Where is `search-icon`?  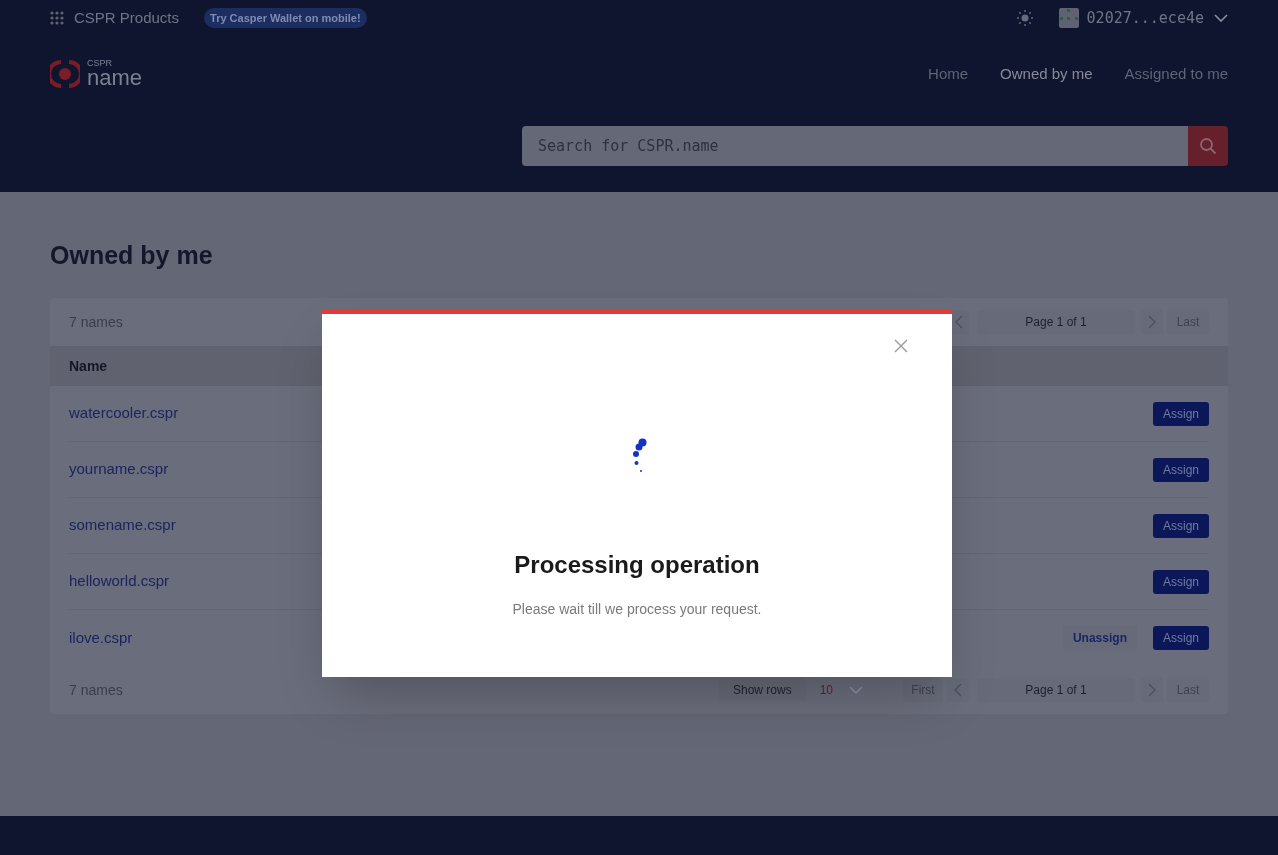
search-icon is located at coordinates (1208, 146).